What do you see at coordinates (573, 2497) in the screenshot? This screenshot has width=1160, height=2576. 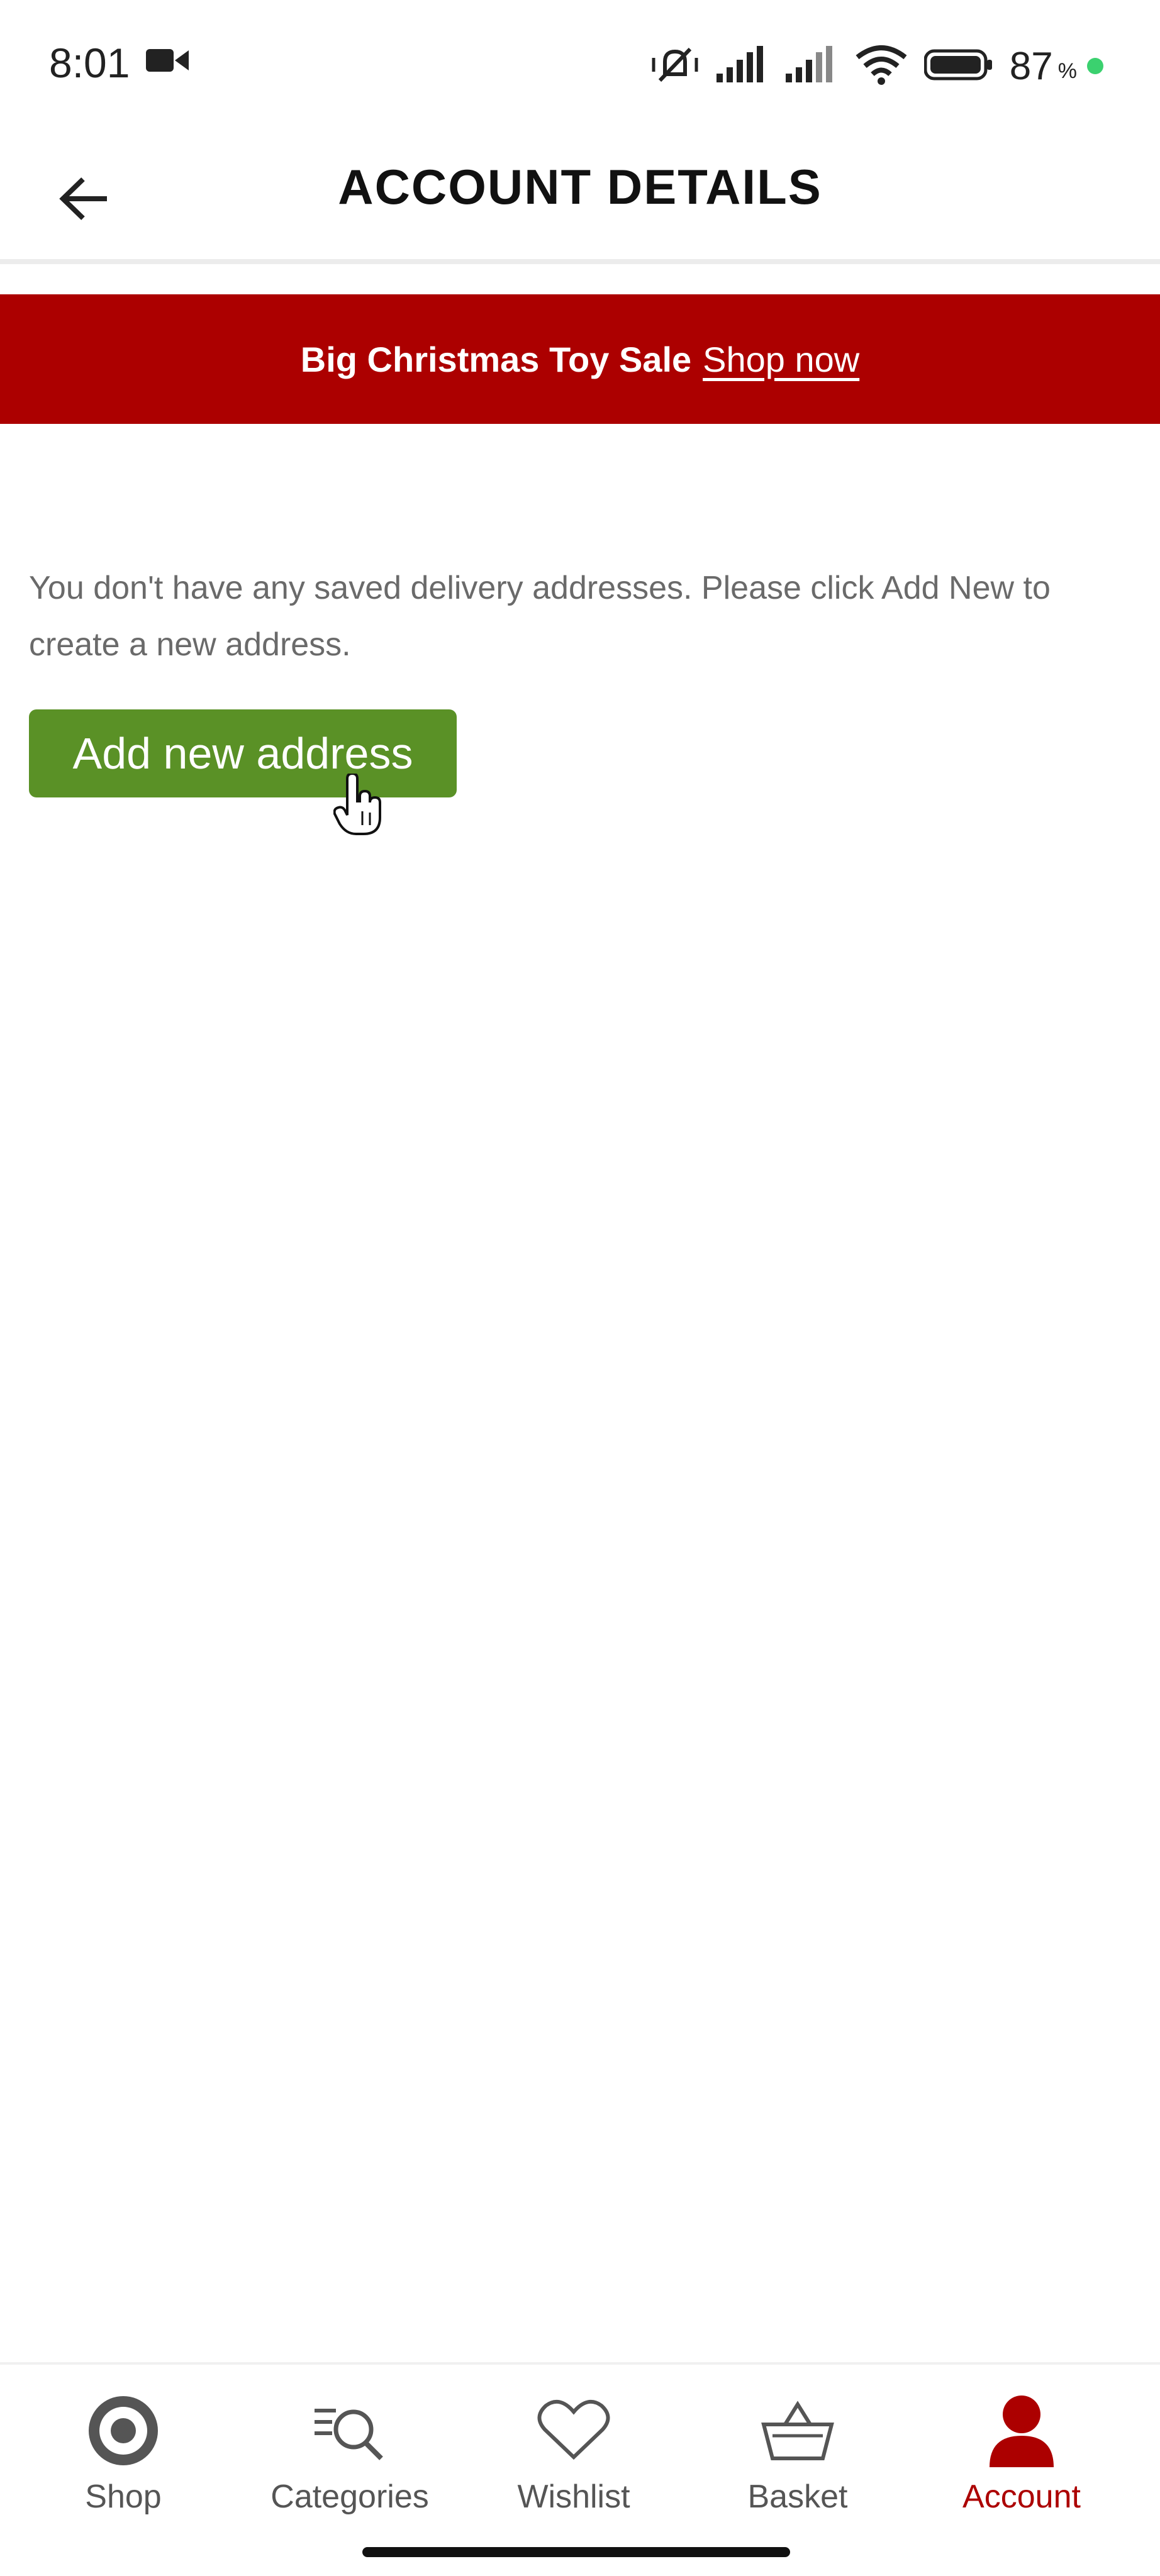 I see `nav-label: Wishlist` at bounding box center [573, 2497].